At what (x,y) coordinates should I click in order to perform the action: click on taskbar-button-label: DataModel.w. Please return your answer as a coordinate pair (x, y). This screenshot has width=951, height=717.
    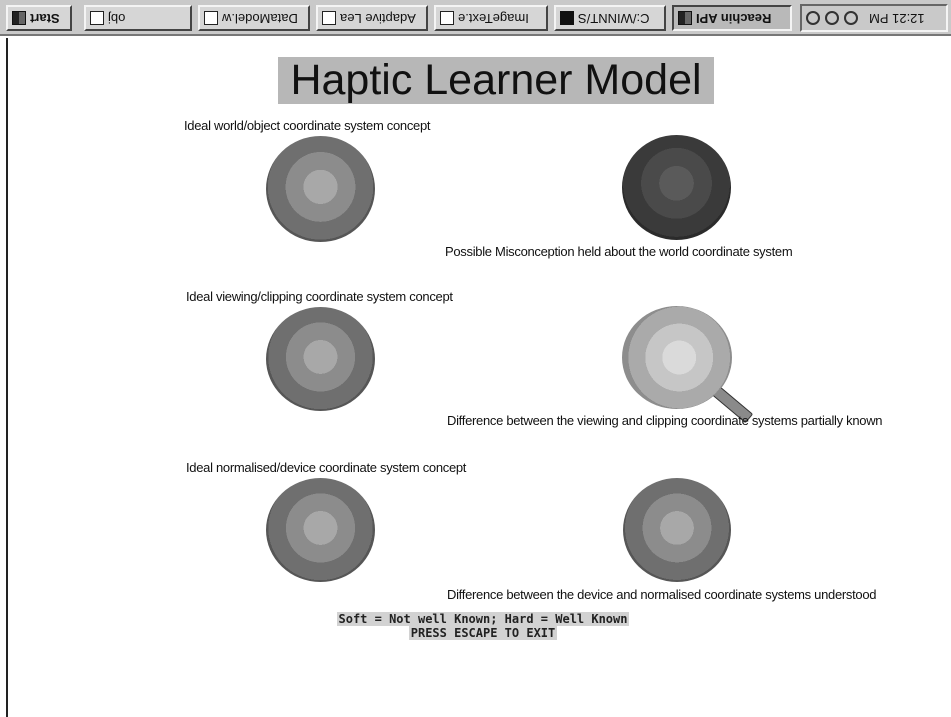
    Looking at the image, I should click on (260, 18).